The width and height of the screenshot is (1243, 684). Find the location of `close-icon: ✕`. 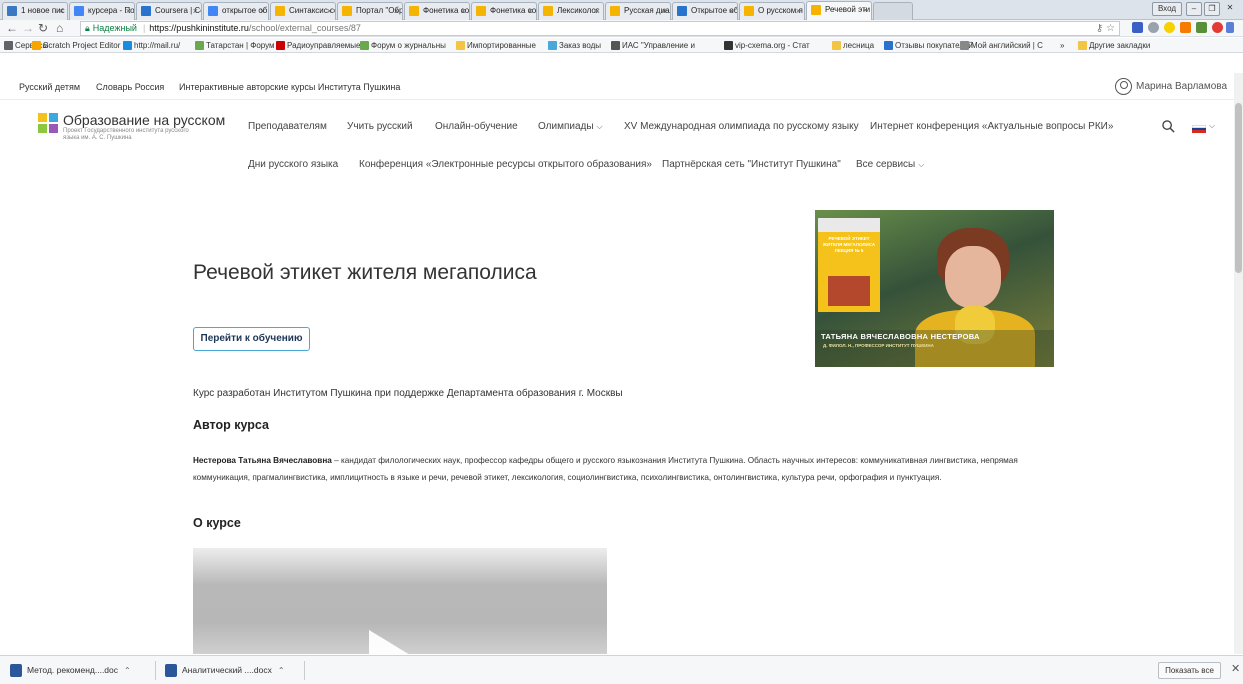

close-icon: ✕ is located at coordinates (1235, 668).